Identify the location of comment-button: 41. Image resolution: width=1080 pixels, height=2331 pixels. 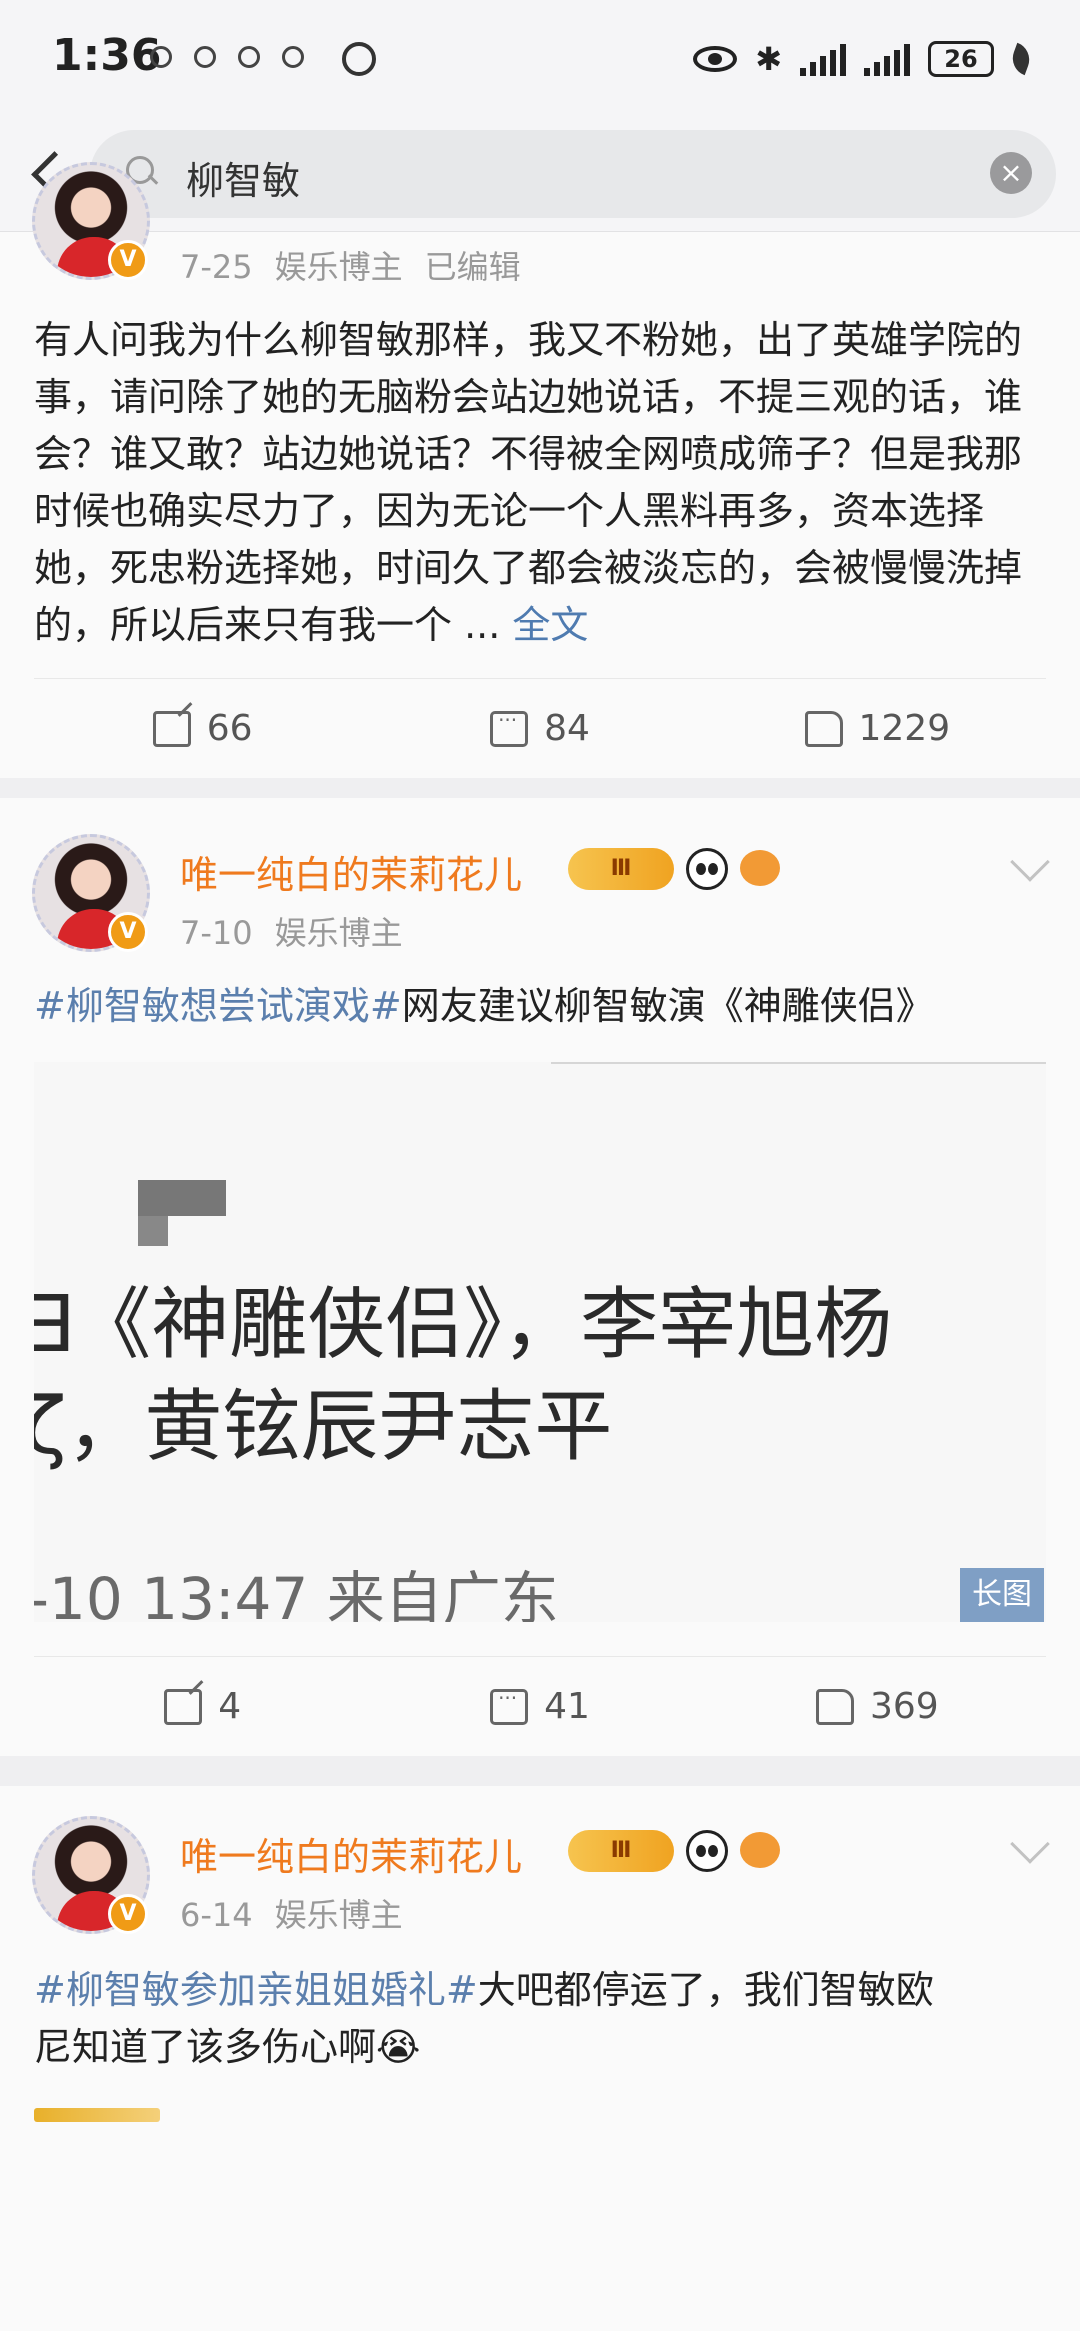
(539, 1706).